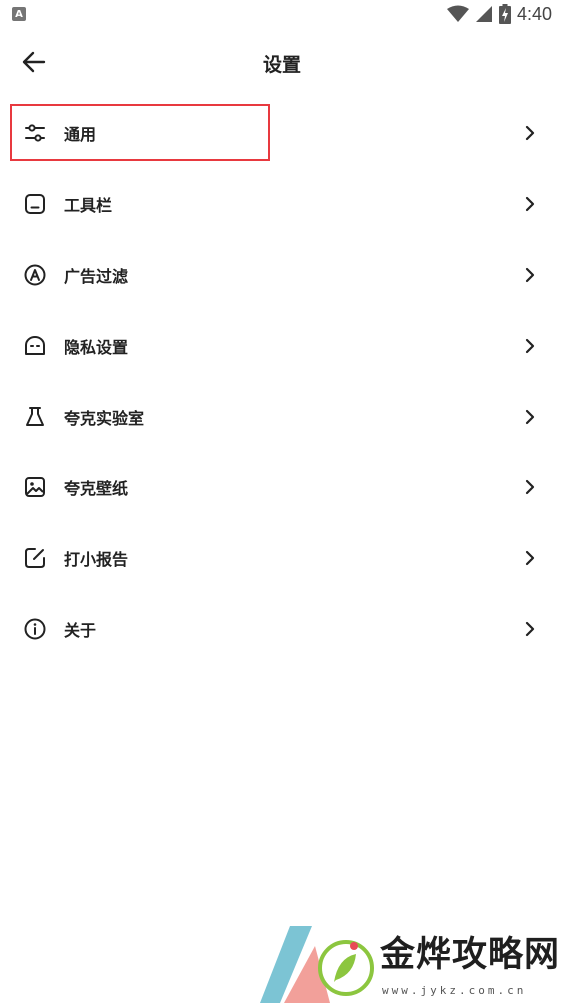  Describe the element at coordinates (80, 630) in the screenshot. I see `menu-item-label: 关于` at that location.